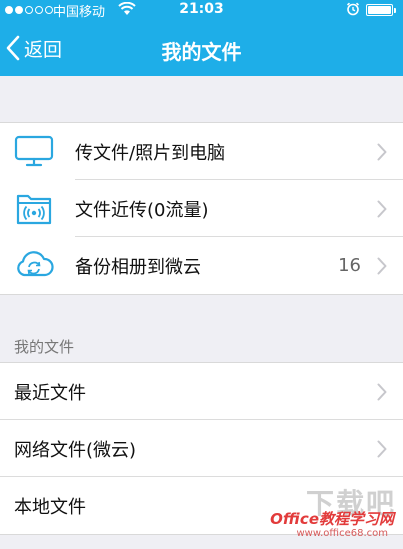 This screenshot has width=403, height=549. I want to click on list-item-transfer-to-pc: 传文件/照片到电脑, so click(201, 151).